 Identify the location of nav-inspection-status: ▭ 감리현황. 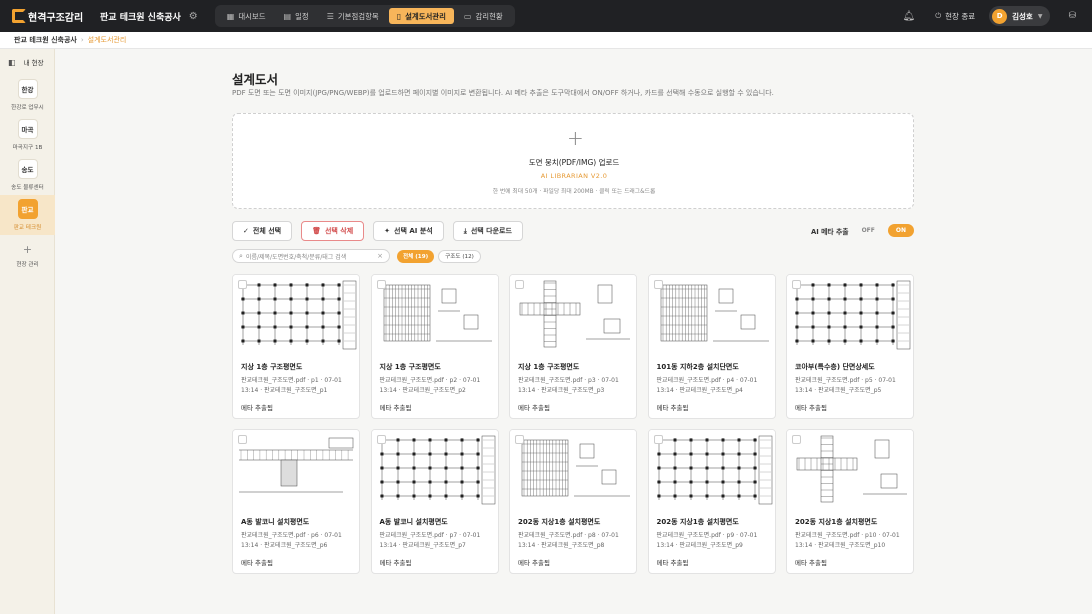
(483, 16).